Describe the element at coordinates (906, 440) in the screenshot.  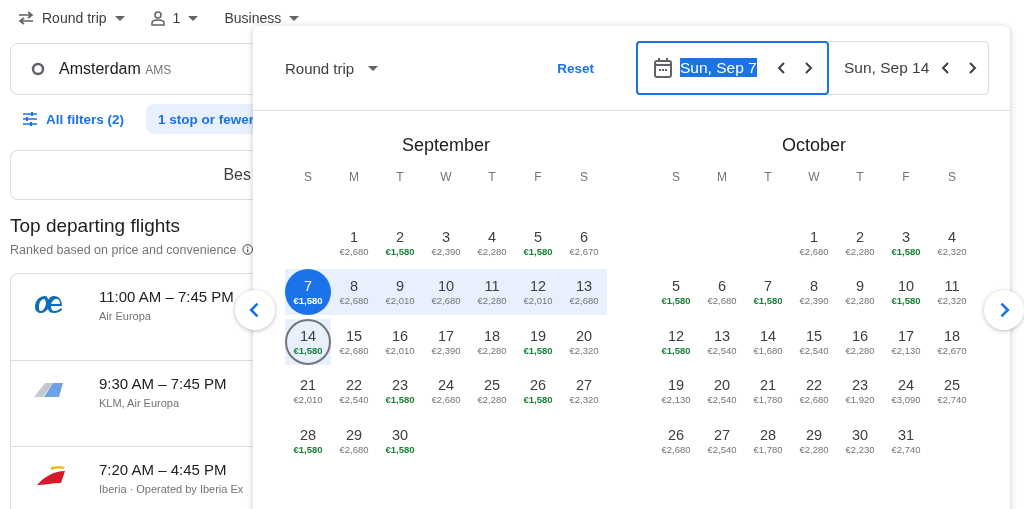
I see `calendar-day: 31 €2,740` at that location.